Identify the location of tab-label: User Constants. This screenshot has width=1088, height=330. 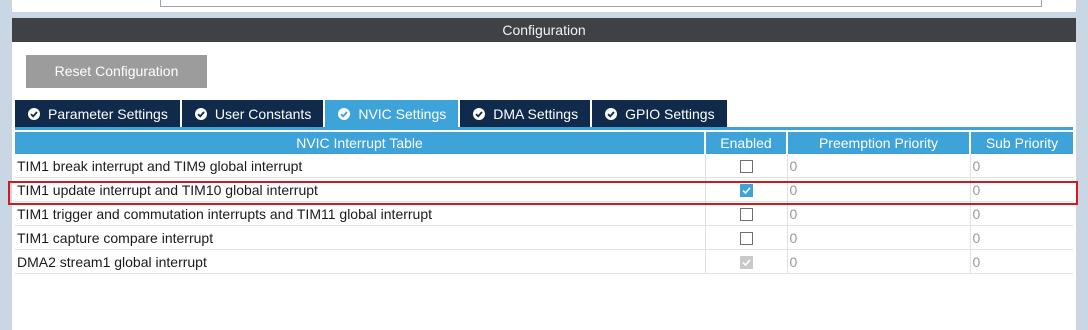
(263, 113).